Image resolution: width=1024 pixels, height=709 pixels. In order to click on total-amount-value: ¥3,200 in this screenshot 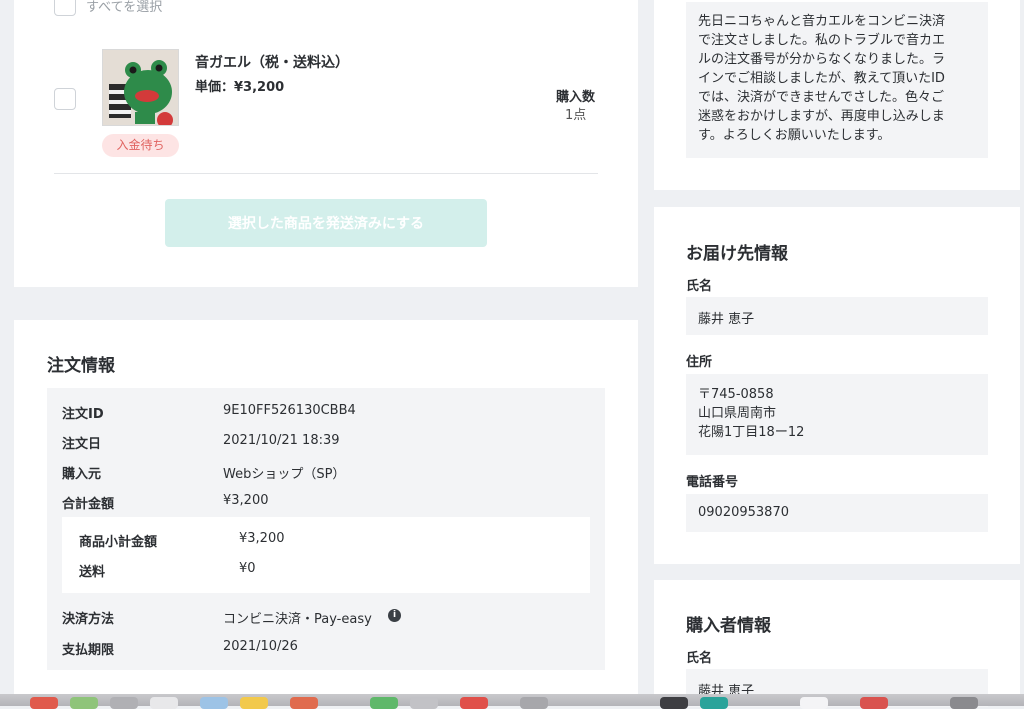, I will do `click(246, 500)`.